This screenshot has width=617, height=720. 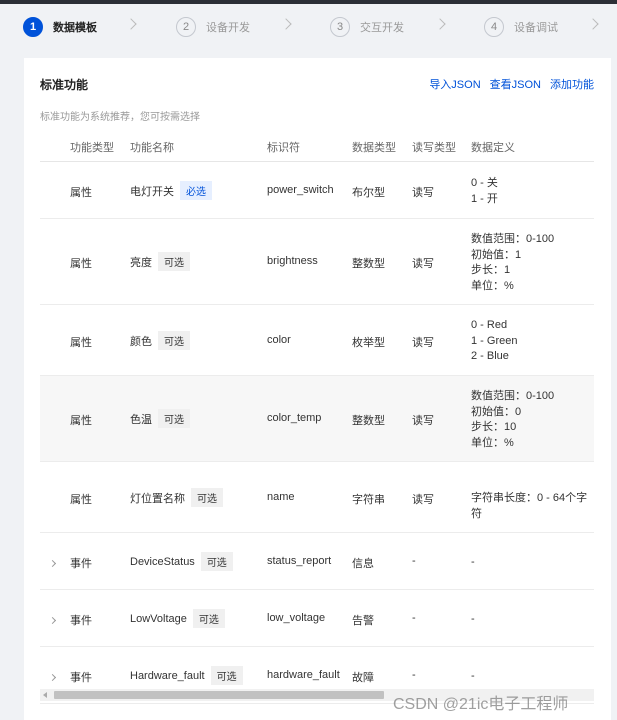 What do you see at coordinates (515, 84) in the screenshot?
I see `view-json-link: 查看JSON` at bounding box center [515, 84].